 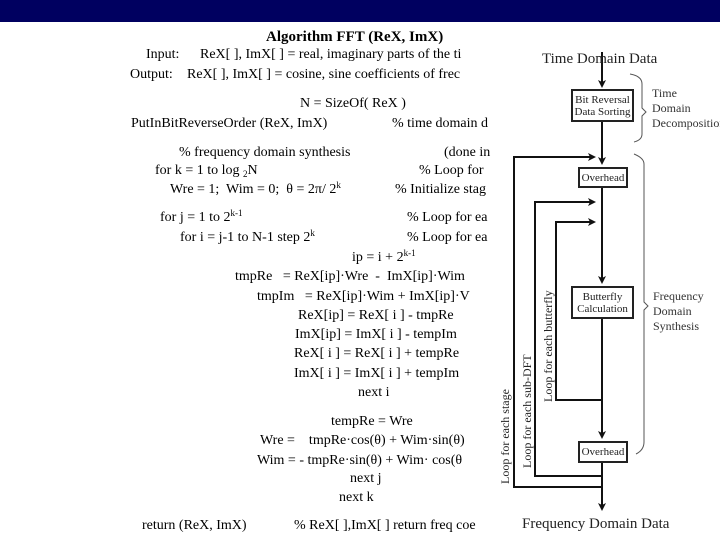 What do you see at coordinates (151, 74) in the screenshot?
I see `output-label: Output:` at bounding box center [151, 74].